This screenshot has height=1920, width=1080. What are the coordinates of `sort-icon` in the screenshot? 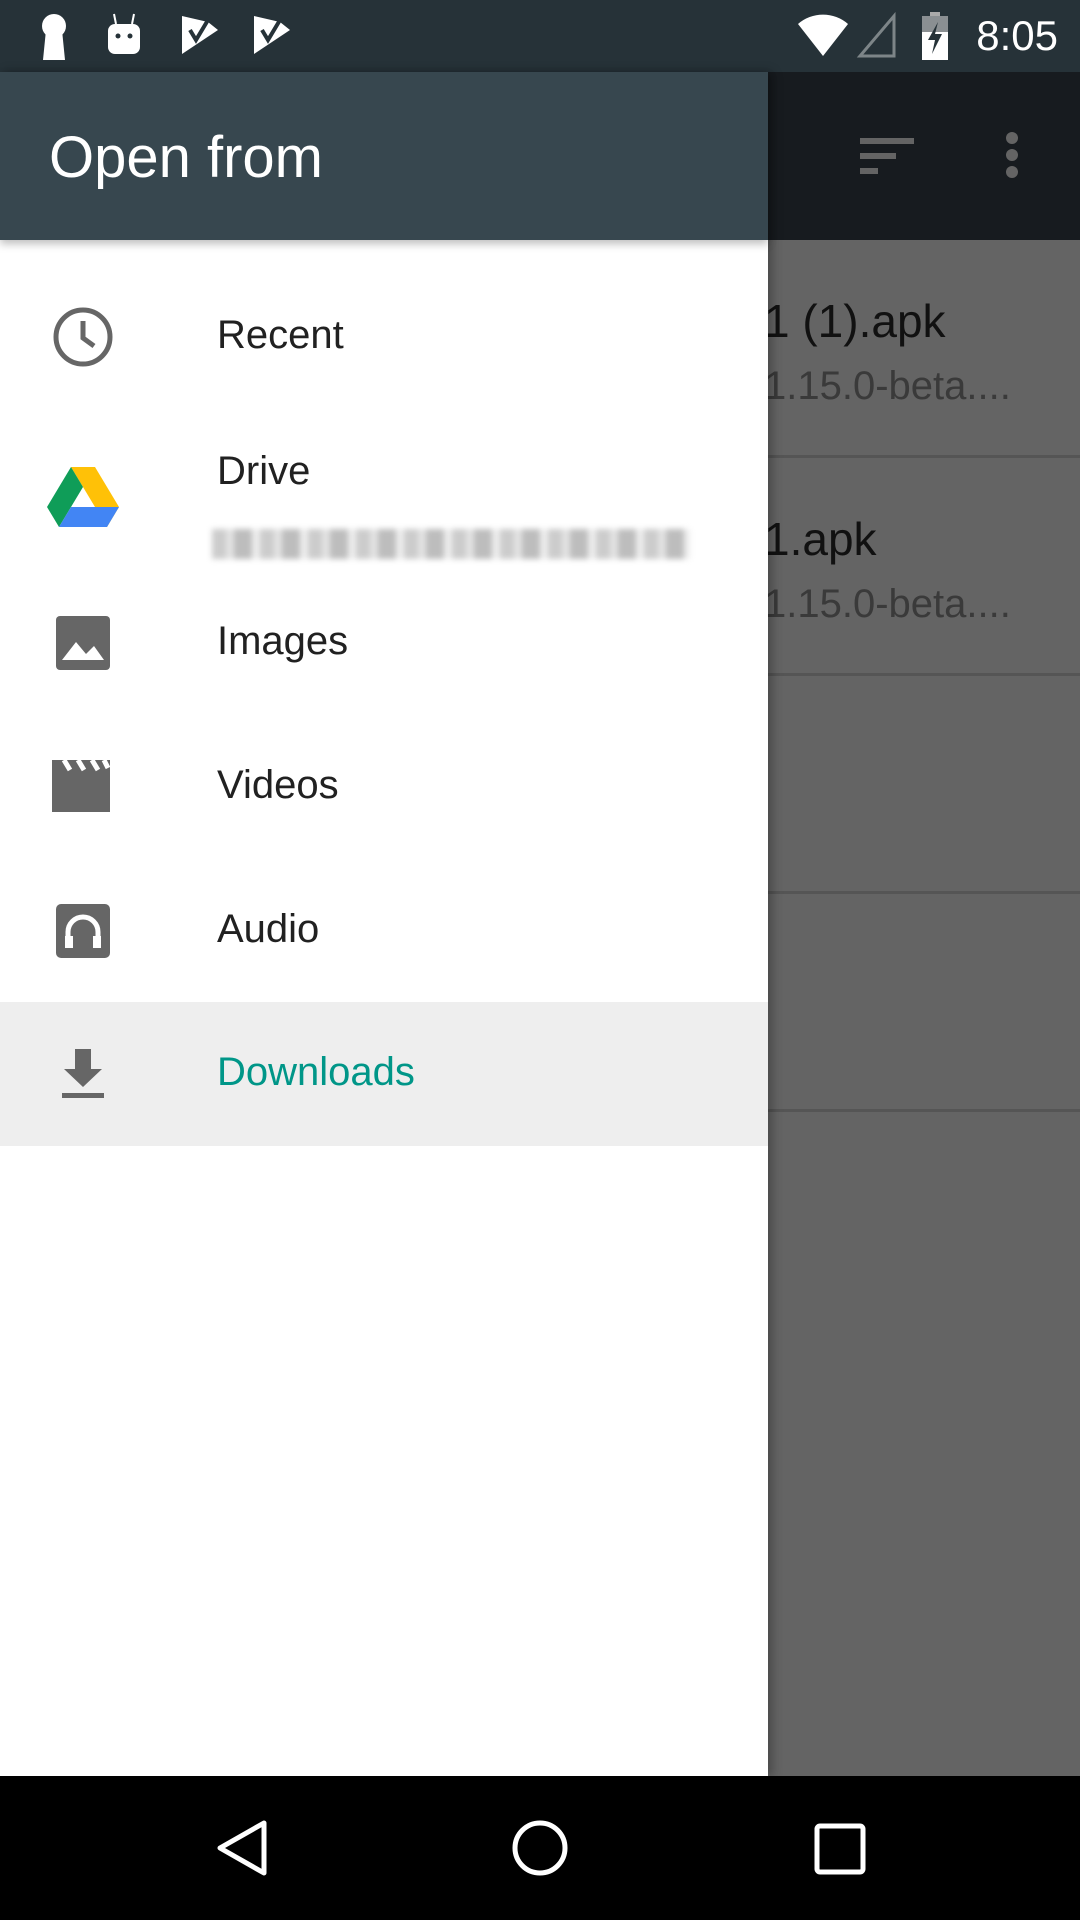 It's located at (888, 156).